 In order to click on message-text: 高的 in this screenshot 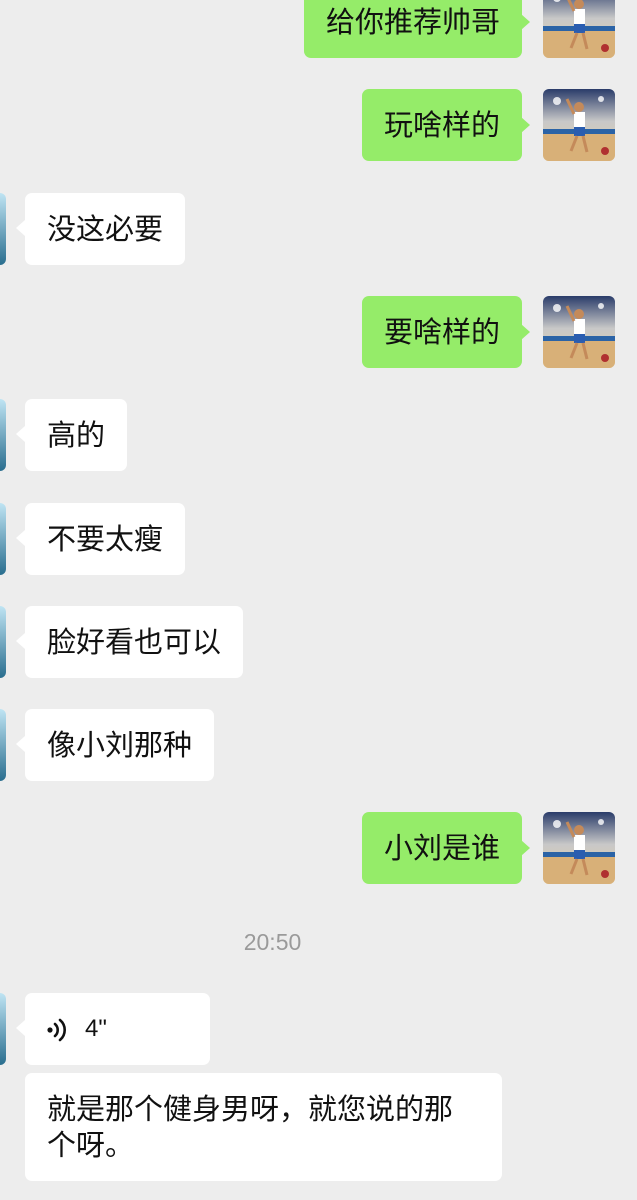, I will do `click(76, 435)`.